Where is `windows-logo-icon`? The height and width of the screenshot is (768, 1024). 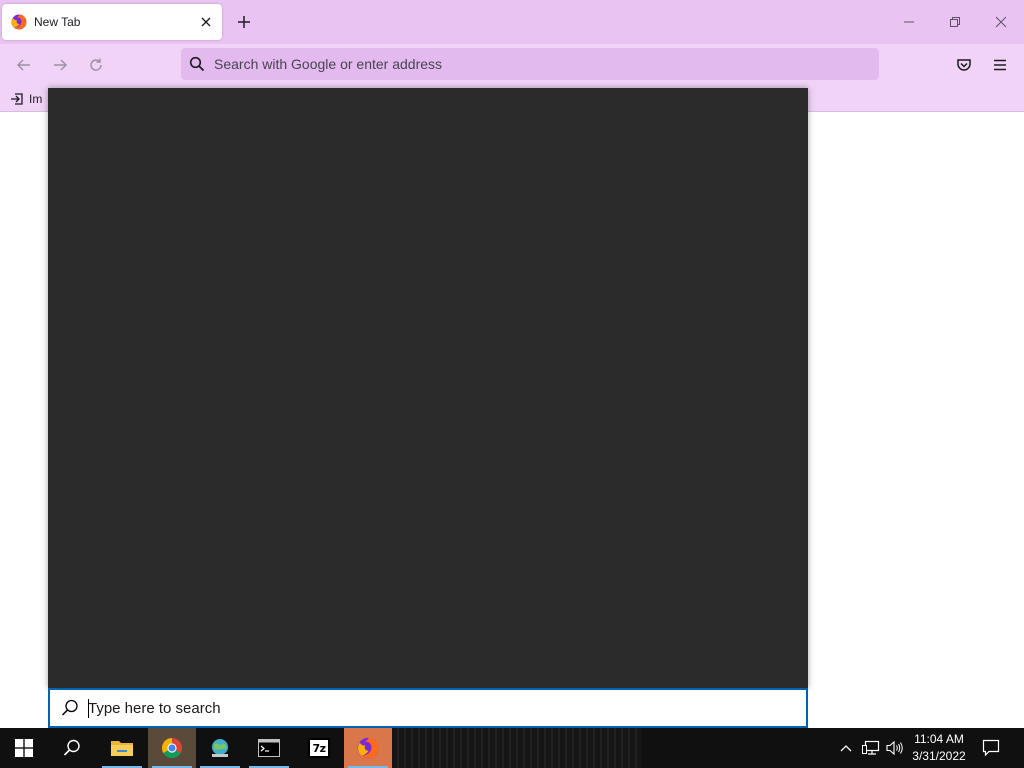
windows-logo-icon is located at coordinates (24, 748).